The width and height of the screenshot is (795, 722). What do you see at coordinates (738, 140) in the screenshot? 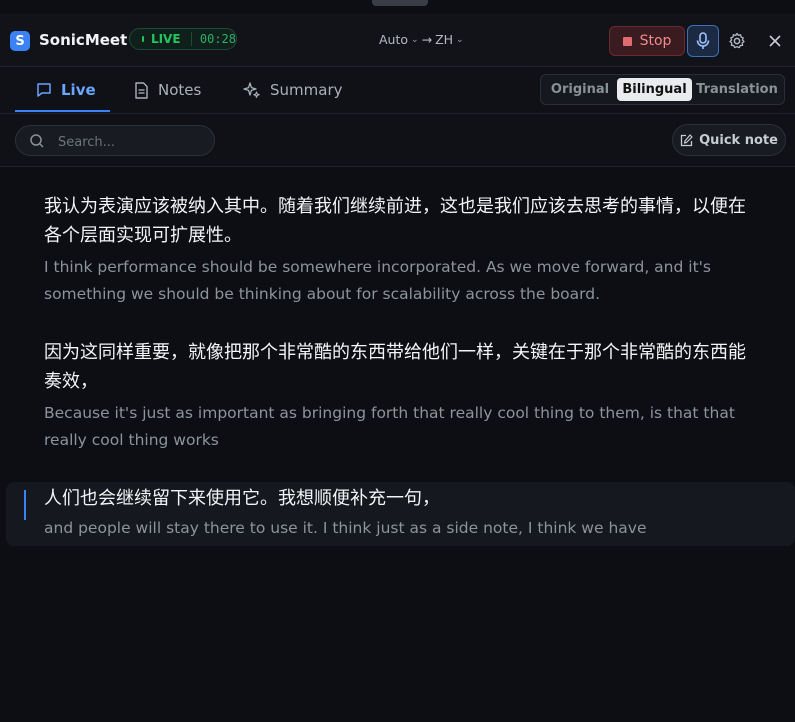
I see `quick-note-label: Quick note` at bounding box center [738, 140].